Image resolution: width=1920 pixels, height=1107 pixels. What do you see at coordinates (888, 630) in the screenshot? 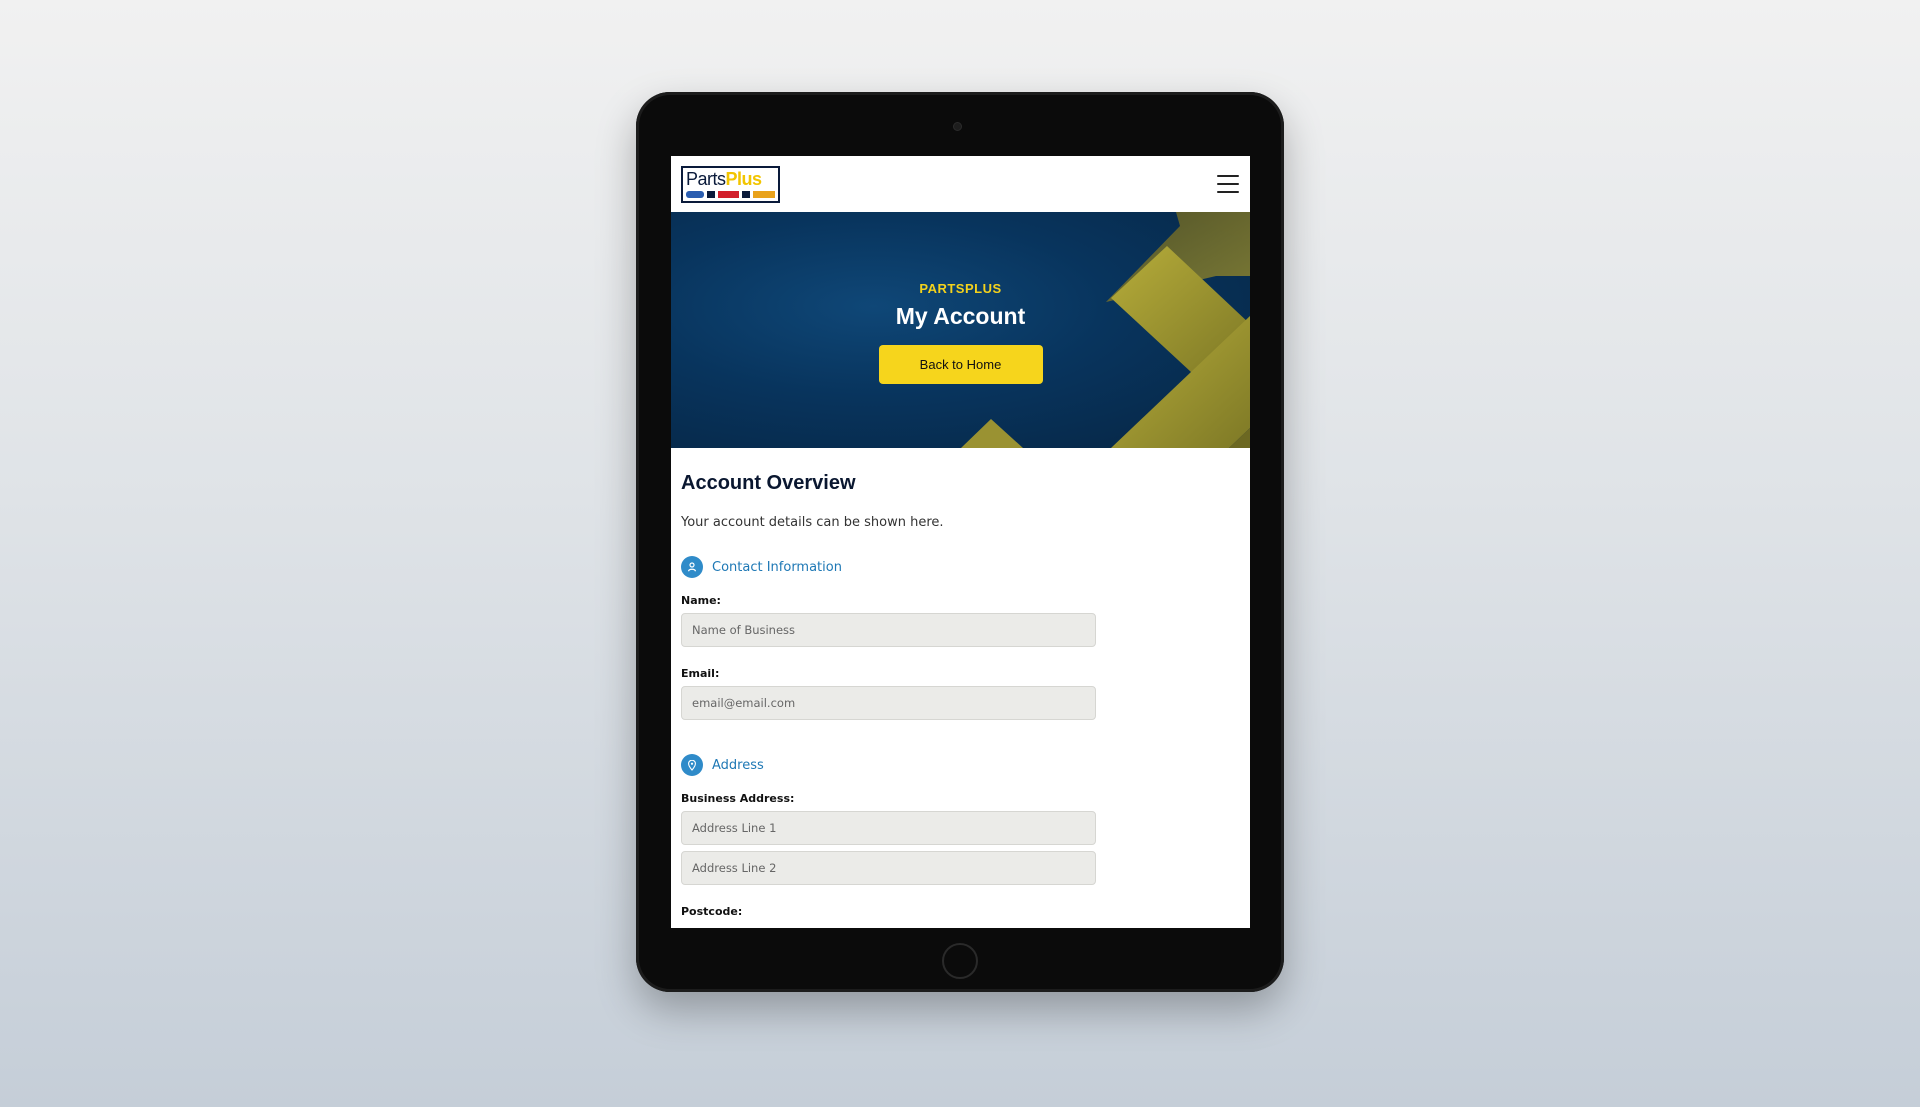
I see `name-field` at bounding box center [888, 630].